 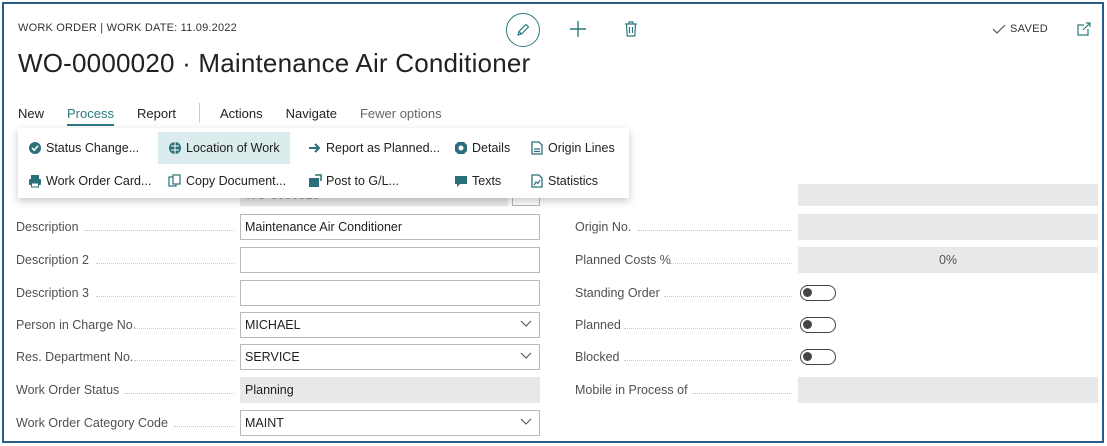 What do you see at coordinates (390, 293) in the screenshot?
I see `description3-field` at bounding box center [390, 293].